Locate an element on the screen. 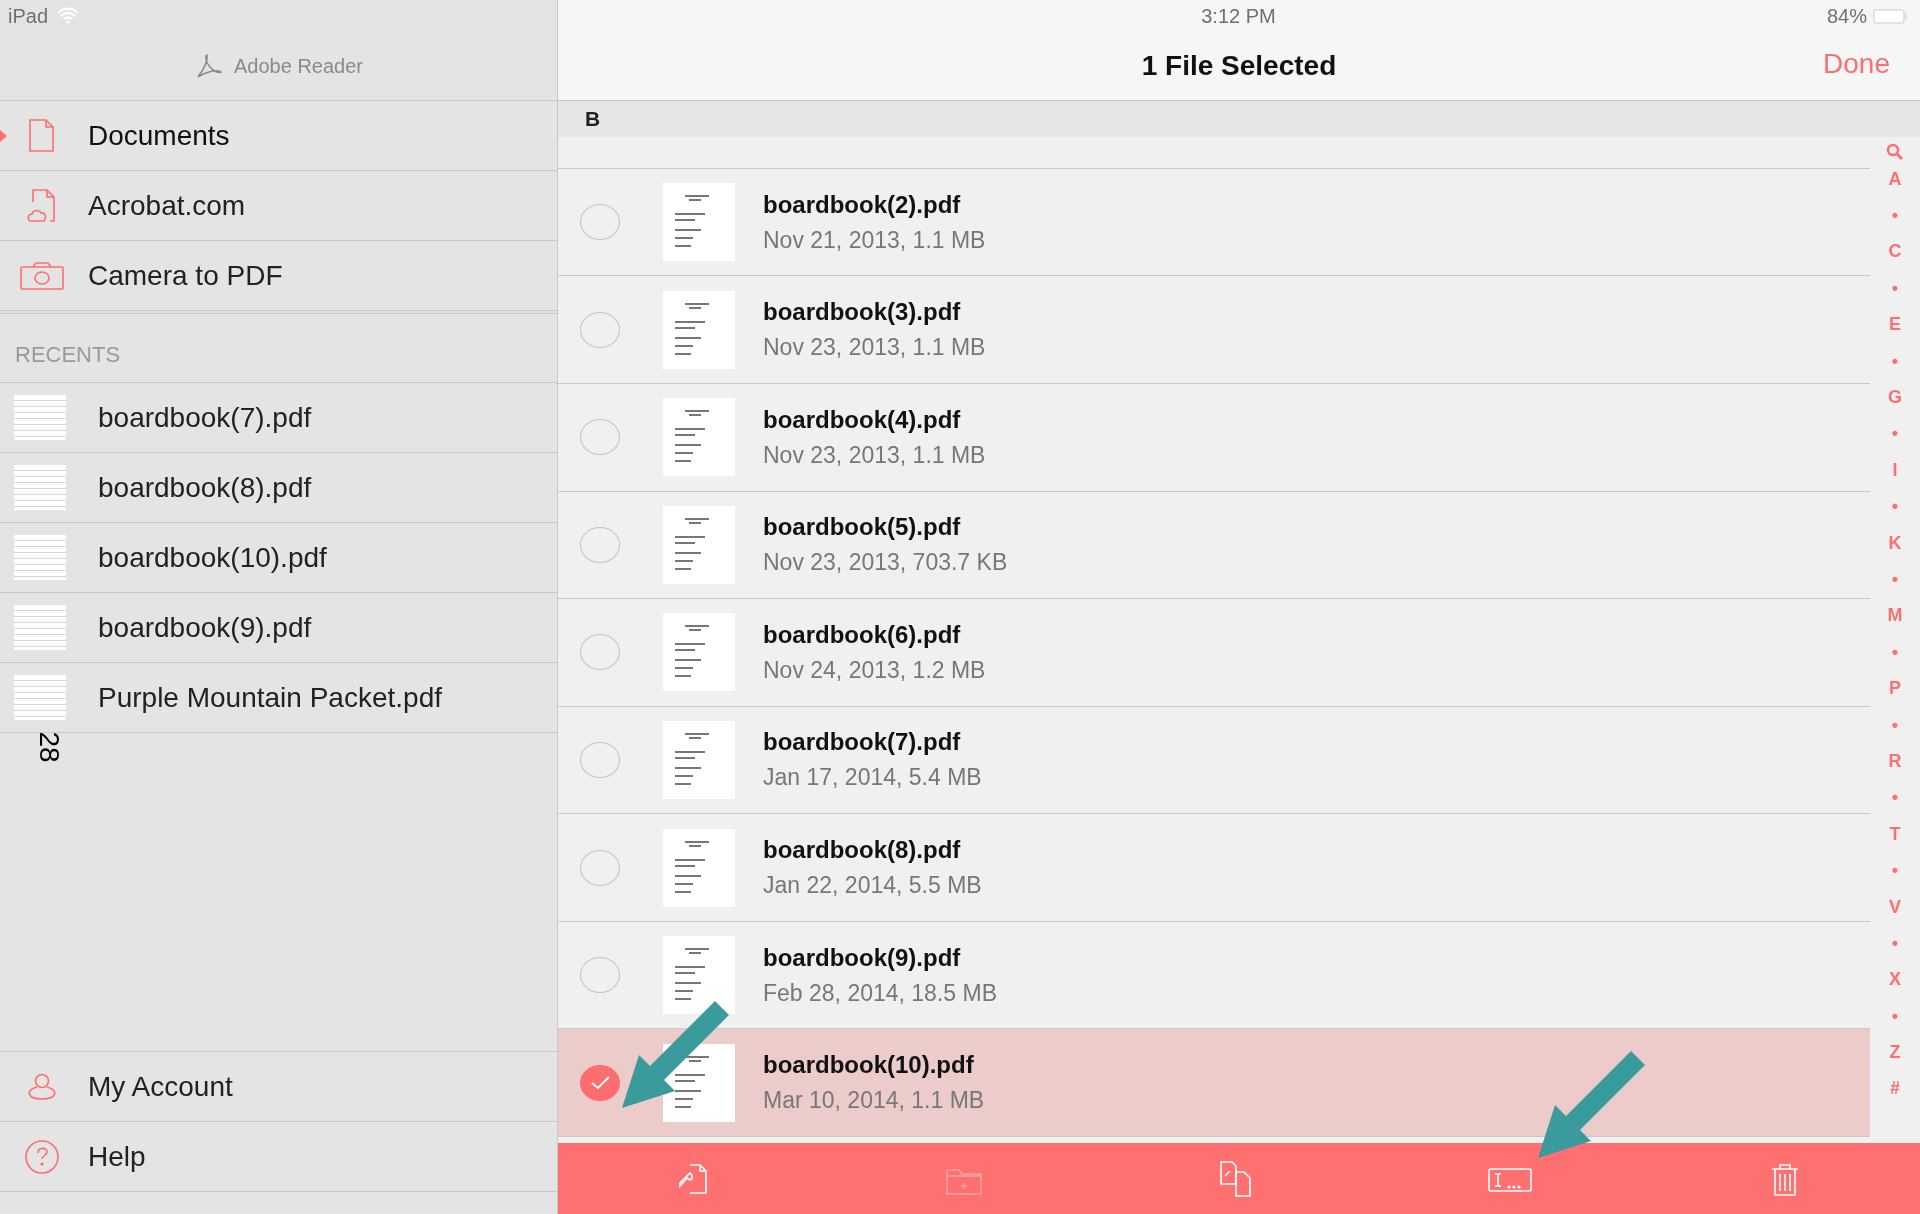 This screenshot has height=1214, width=1920. recent-file-name: boardbook(9).pdf is located at coordinates (205, 627).